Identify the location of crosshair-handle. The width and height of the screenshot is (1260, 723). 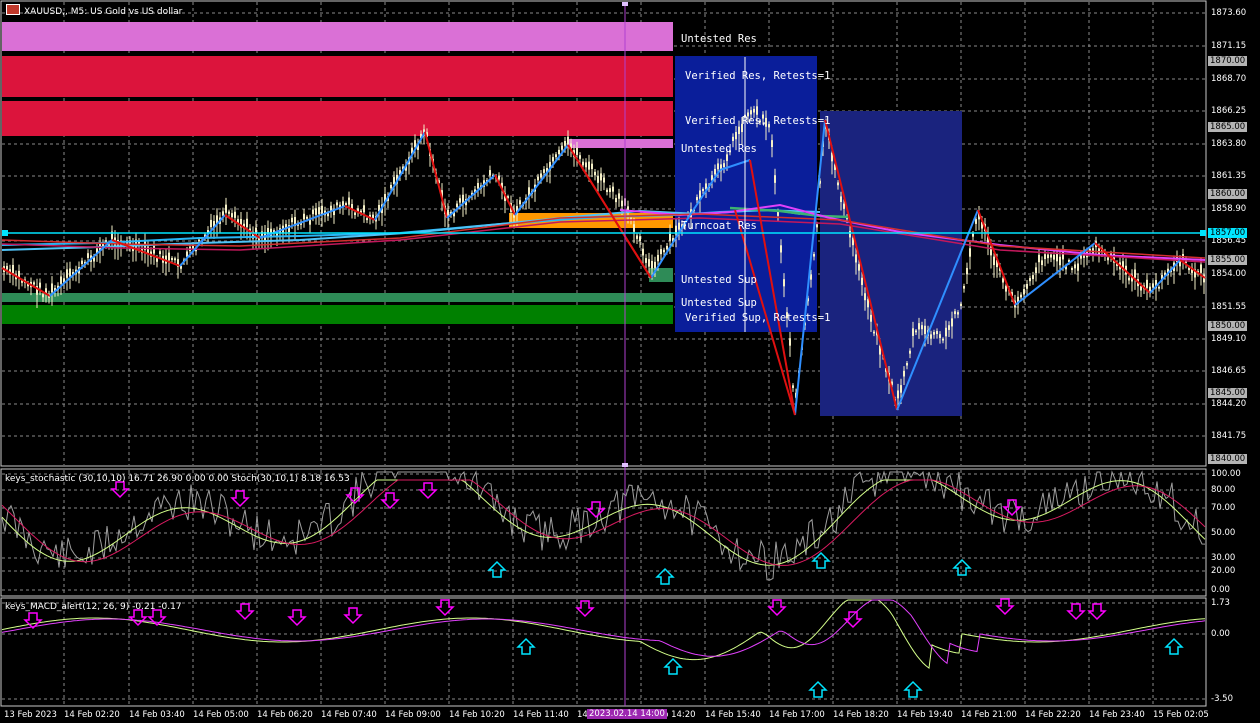
(625, 4).